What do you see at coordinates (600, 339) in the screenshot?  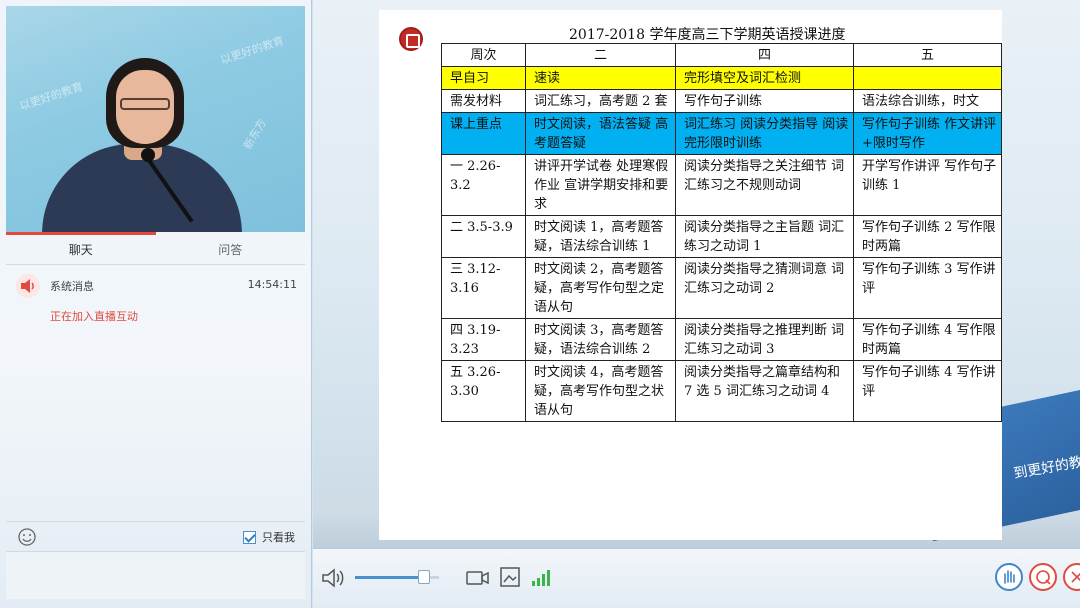 I see `table-cell: 时文阅读 3，高考题答疑，语法综合训练 2` at bounding box center [600, 339].